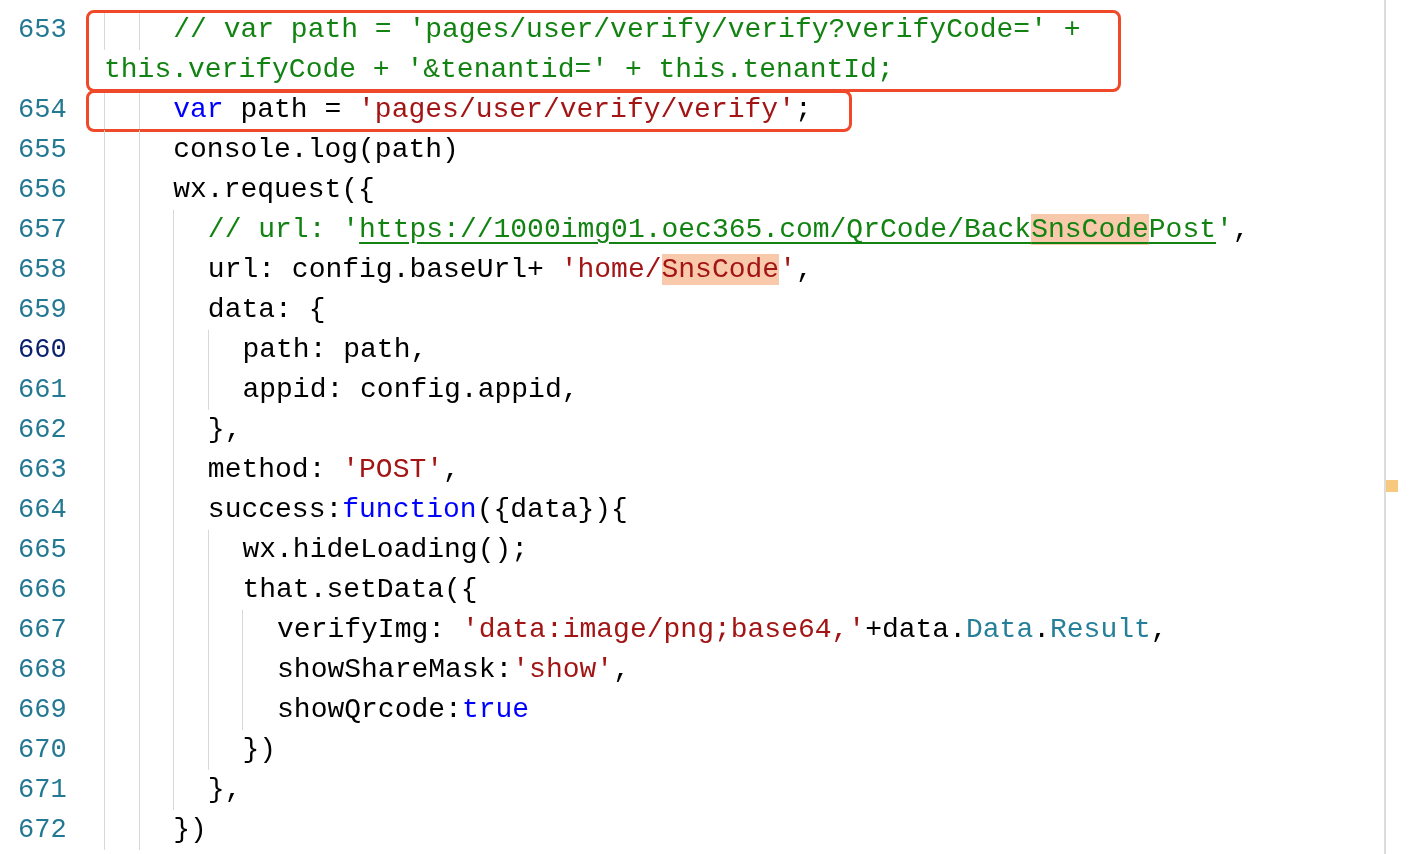 Image resolution: width=1412 pixels, height=854 pixels. What do you see at coordinates (42, 670) in the screenshot?
I see `line-number: 668` at bounding box center [42, 670].